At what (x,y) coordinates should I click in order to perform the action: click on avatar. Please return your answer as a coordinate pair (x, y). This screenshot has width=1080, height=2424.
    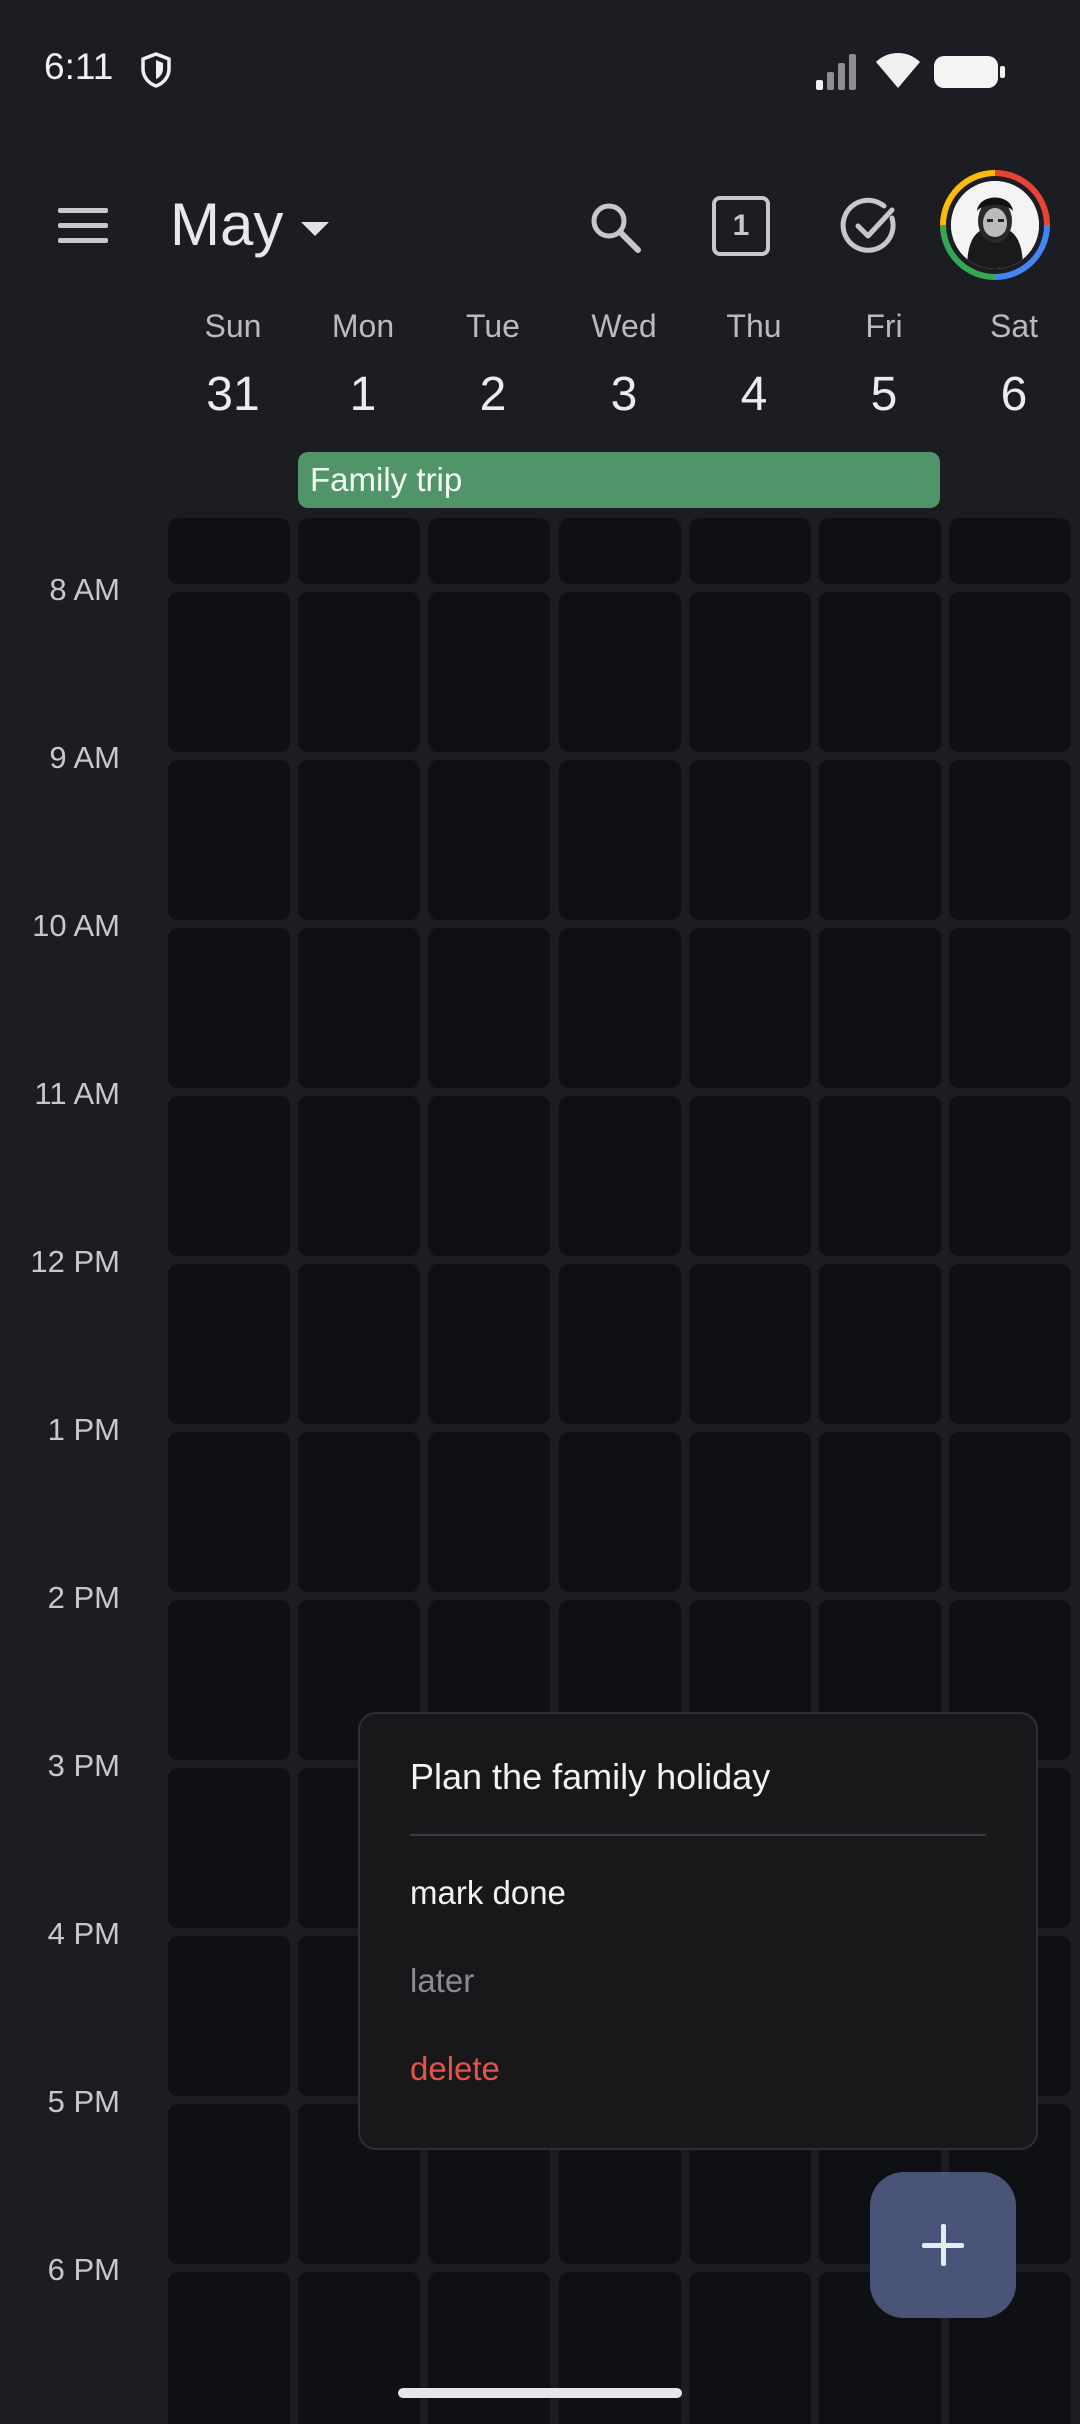
    Looking at the image, I should click on (995, 225).